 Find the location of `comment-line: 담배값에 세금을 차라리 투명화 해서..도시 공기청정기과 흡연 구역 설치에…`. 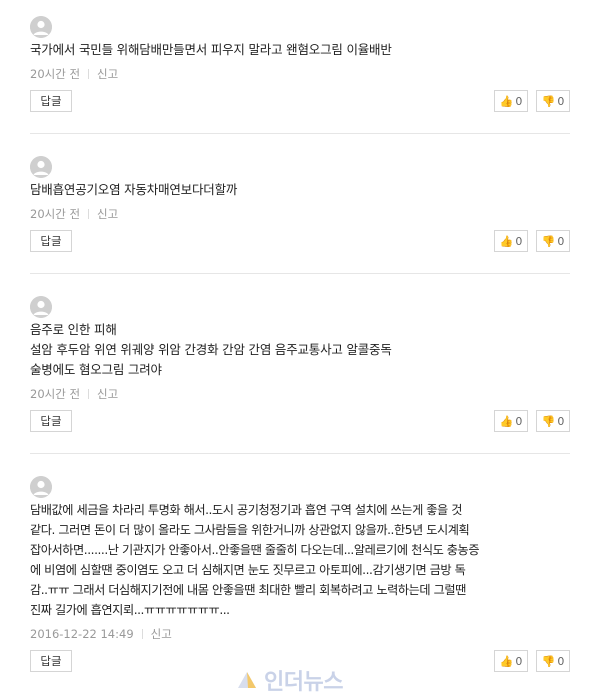

comment-line: 담배값에 세금을 차라리 투명화 해서..도시 공기청정기과 흡연 구역 설치에… is located at coordinates (246, 510).